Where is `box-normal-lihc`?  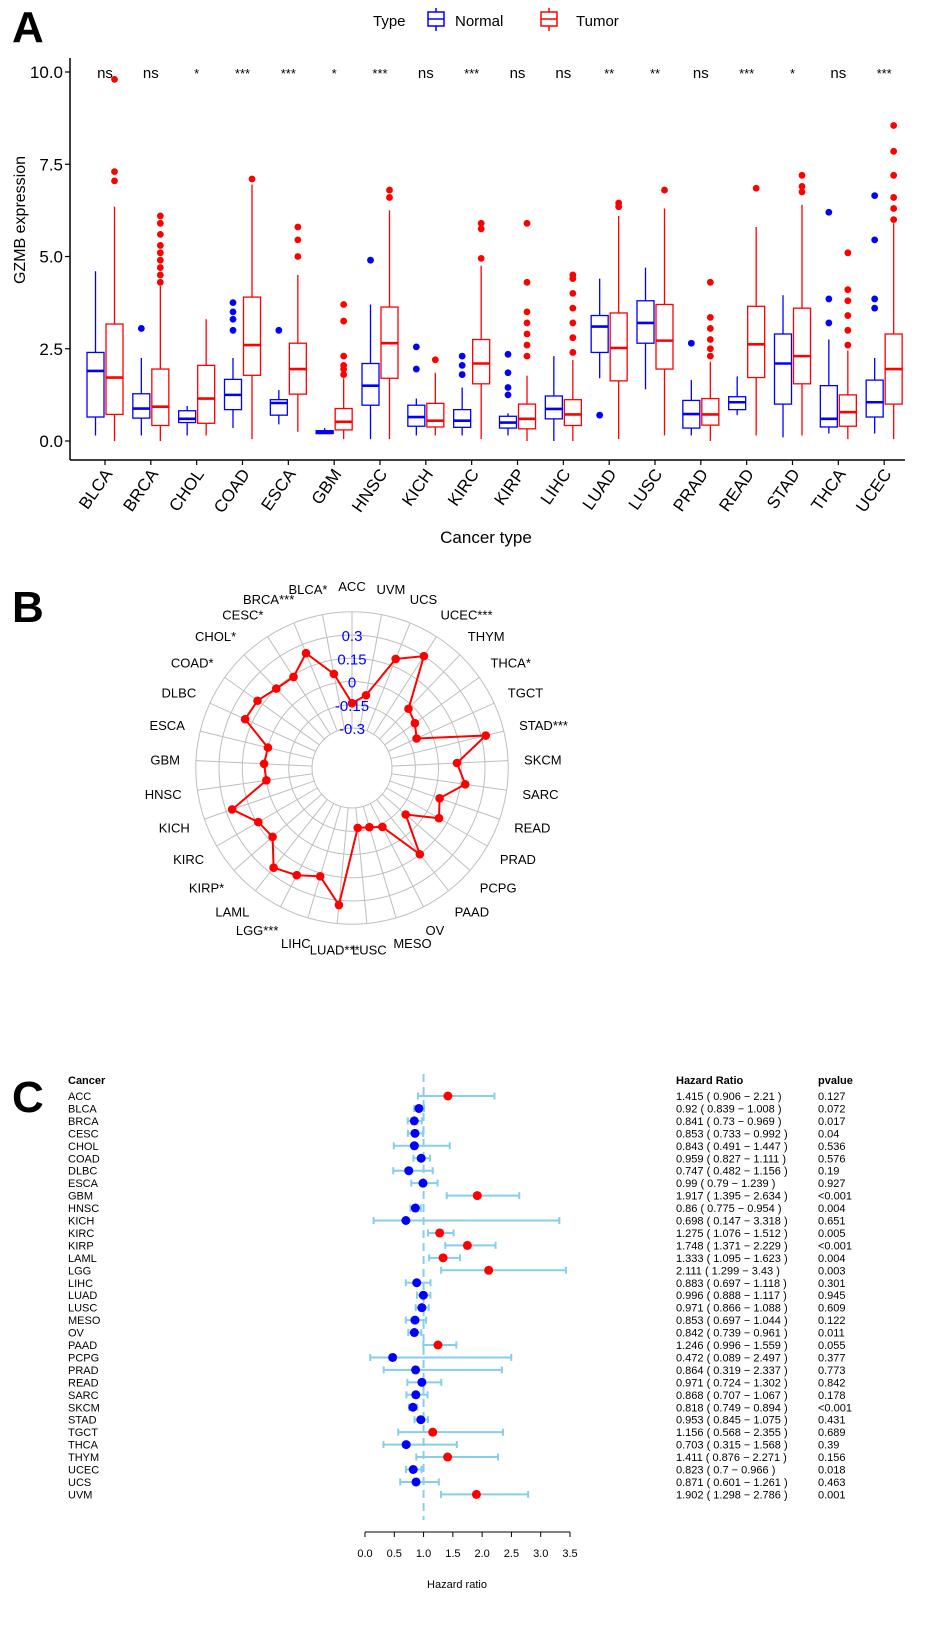 box-normal-lihc is located at coordinates (553, 398).